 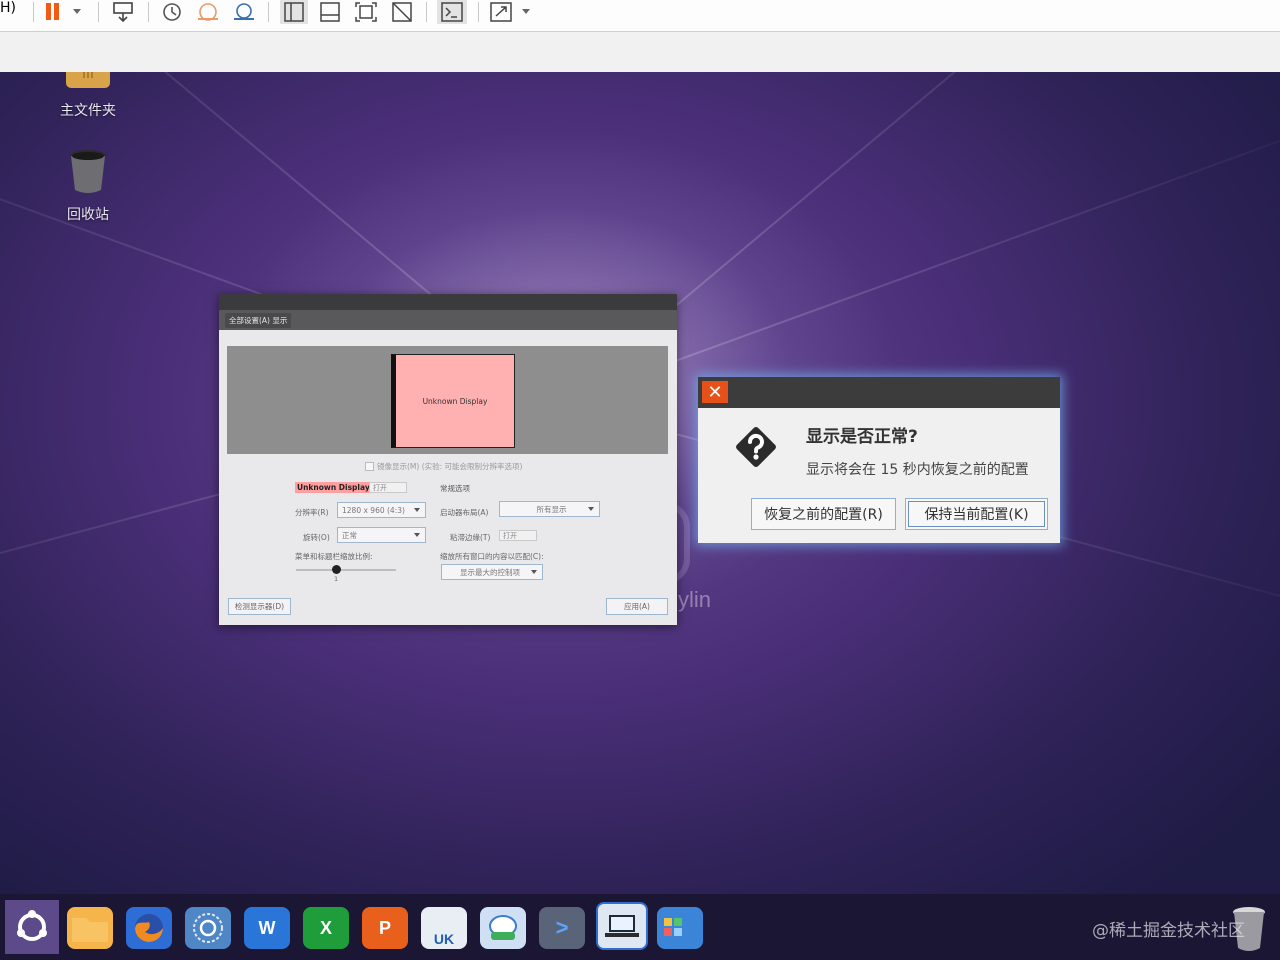 I want to click on software-center-app: UK, so click(x=444, y=928).